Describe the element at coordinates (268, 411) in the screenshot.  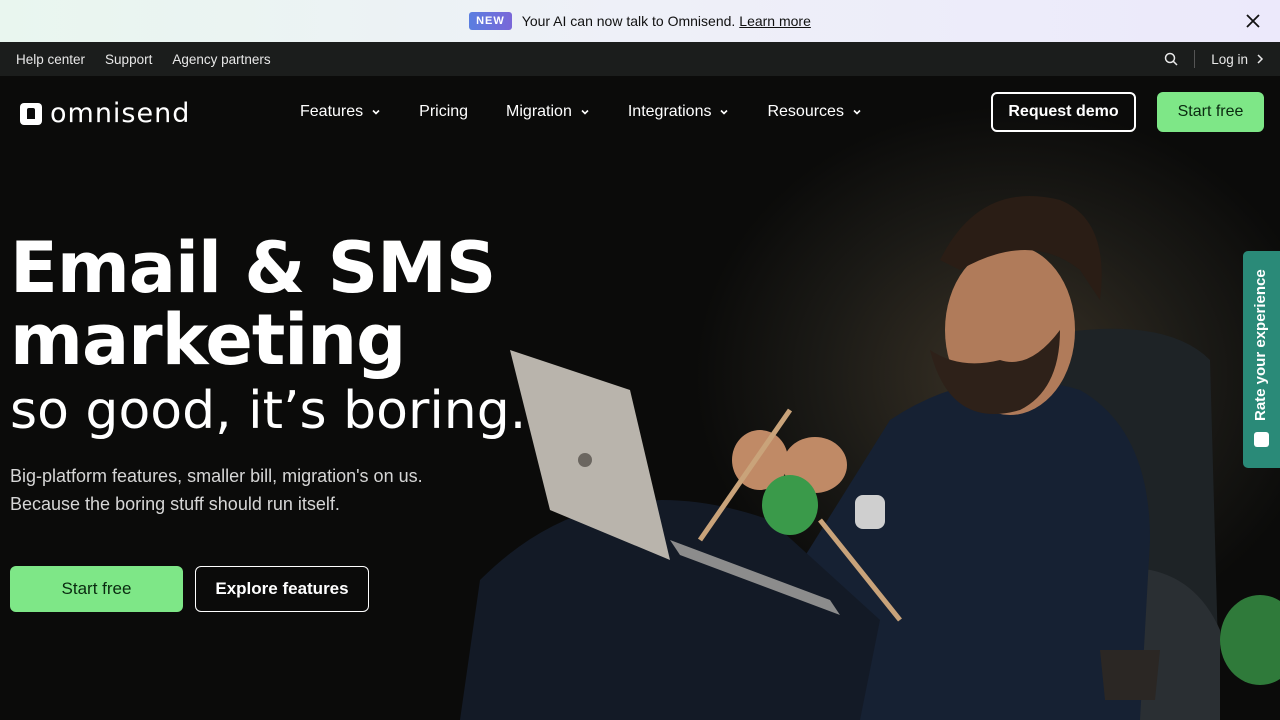
I see `hero-subtitle: so good, it’s boring.` at that location.